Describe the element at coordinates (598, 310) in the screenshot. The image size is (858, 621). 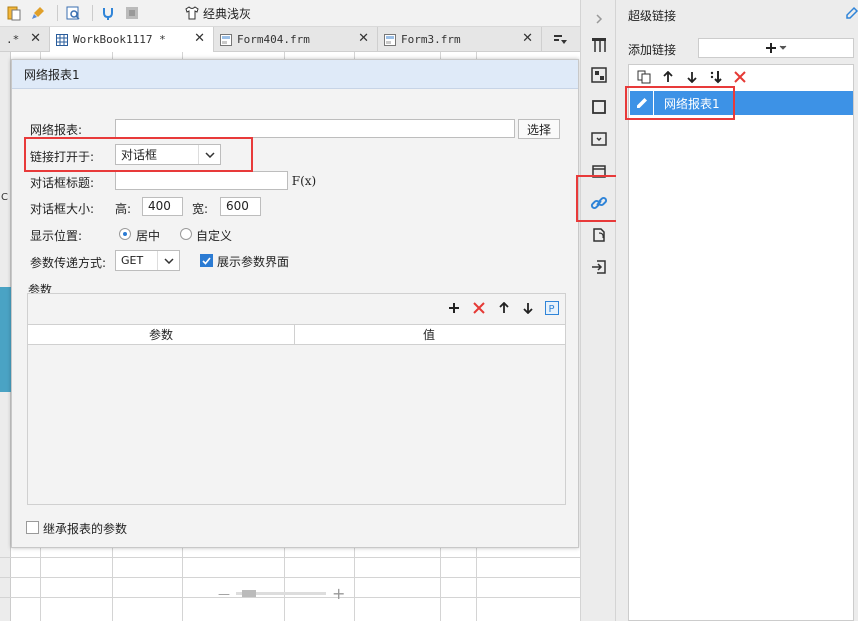
I see `property-icon-strip` at that location.